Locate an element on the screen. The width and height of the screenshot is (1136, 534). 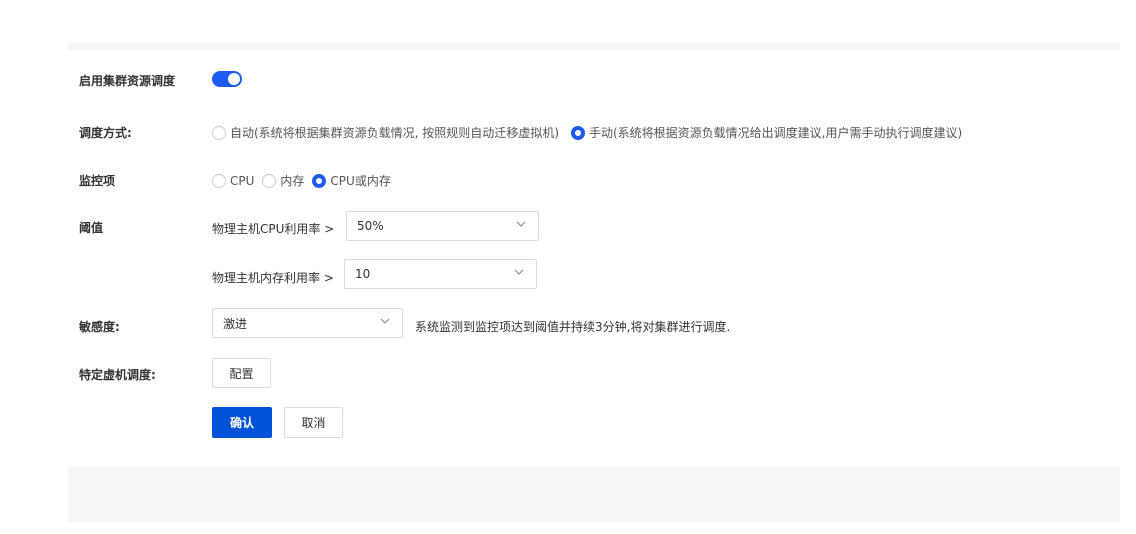
monitor-cpu-label: CPU is located at coordinates (242, 180).